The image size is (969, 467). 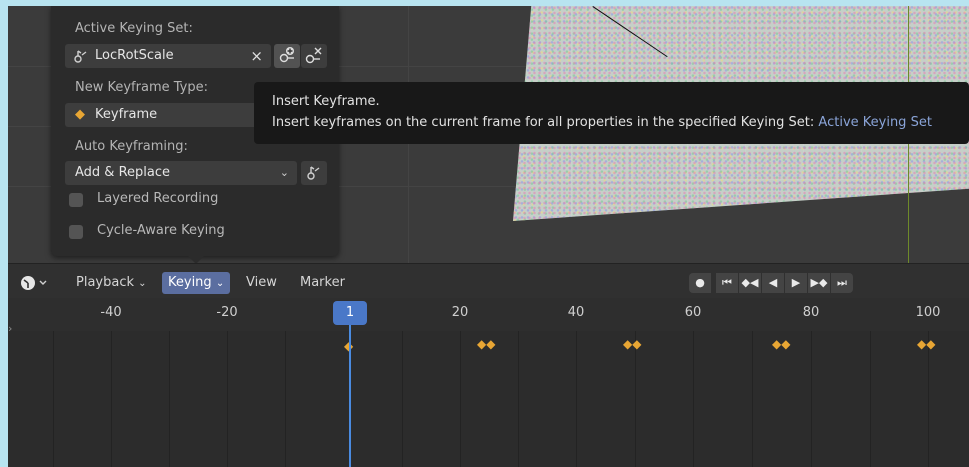 I want to click on play-icon: ▶, so click(x=796, y=282).